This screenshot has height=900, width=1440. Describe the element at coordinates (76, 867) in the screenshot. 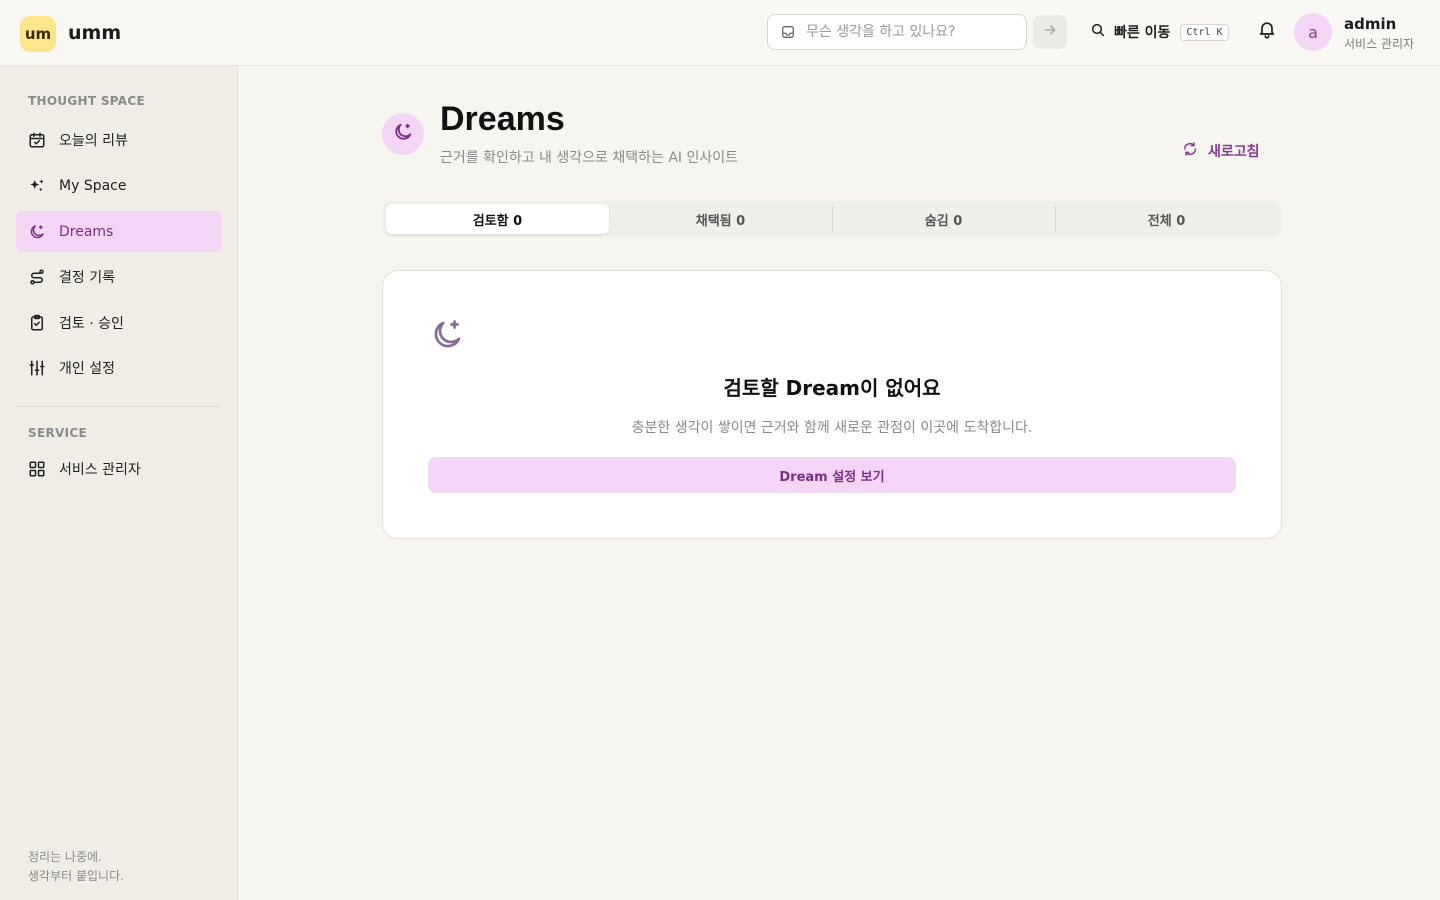

I see `sidebar-footer-note: 정리는 나중에. 생각부터 붙입니다.` at that location.